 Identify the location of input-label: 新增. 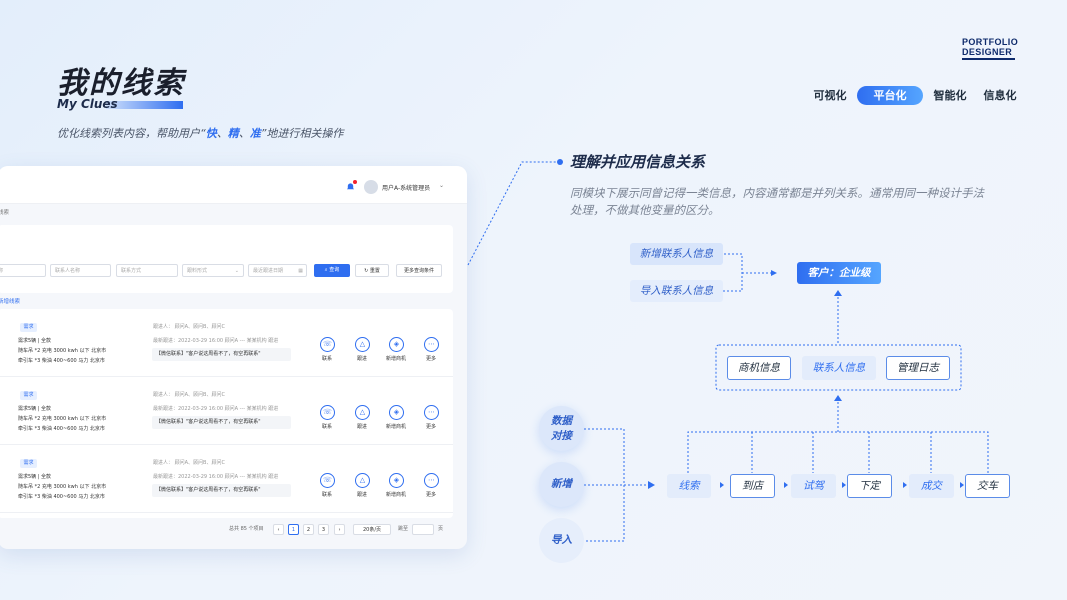
(561, 484).